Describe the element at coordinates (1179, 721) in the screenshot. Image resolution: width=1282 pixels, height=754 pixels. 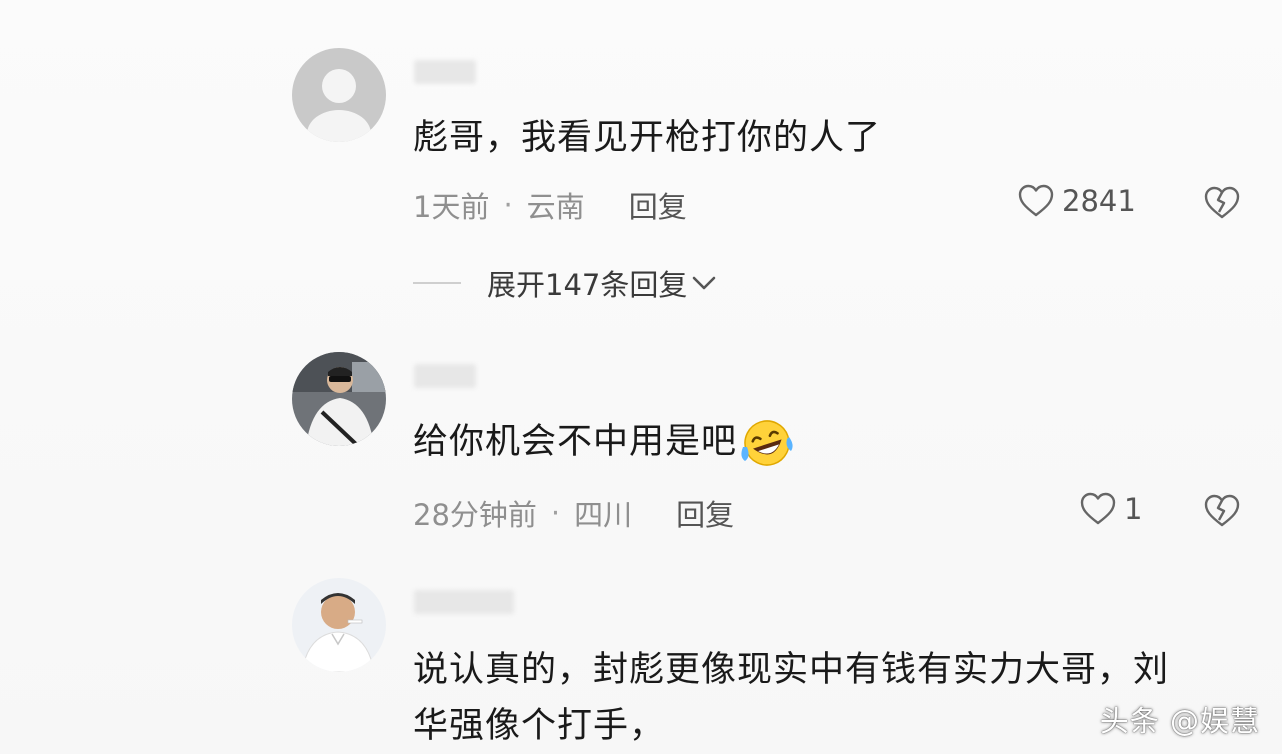
I see `watermark: 头条 @娱慧` at that location.